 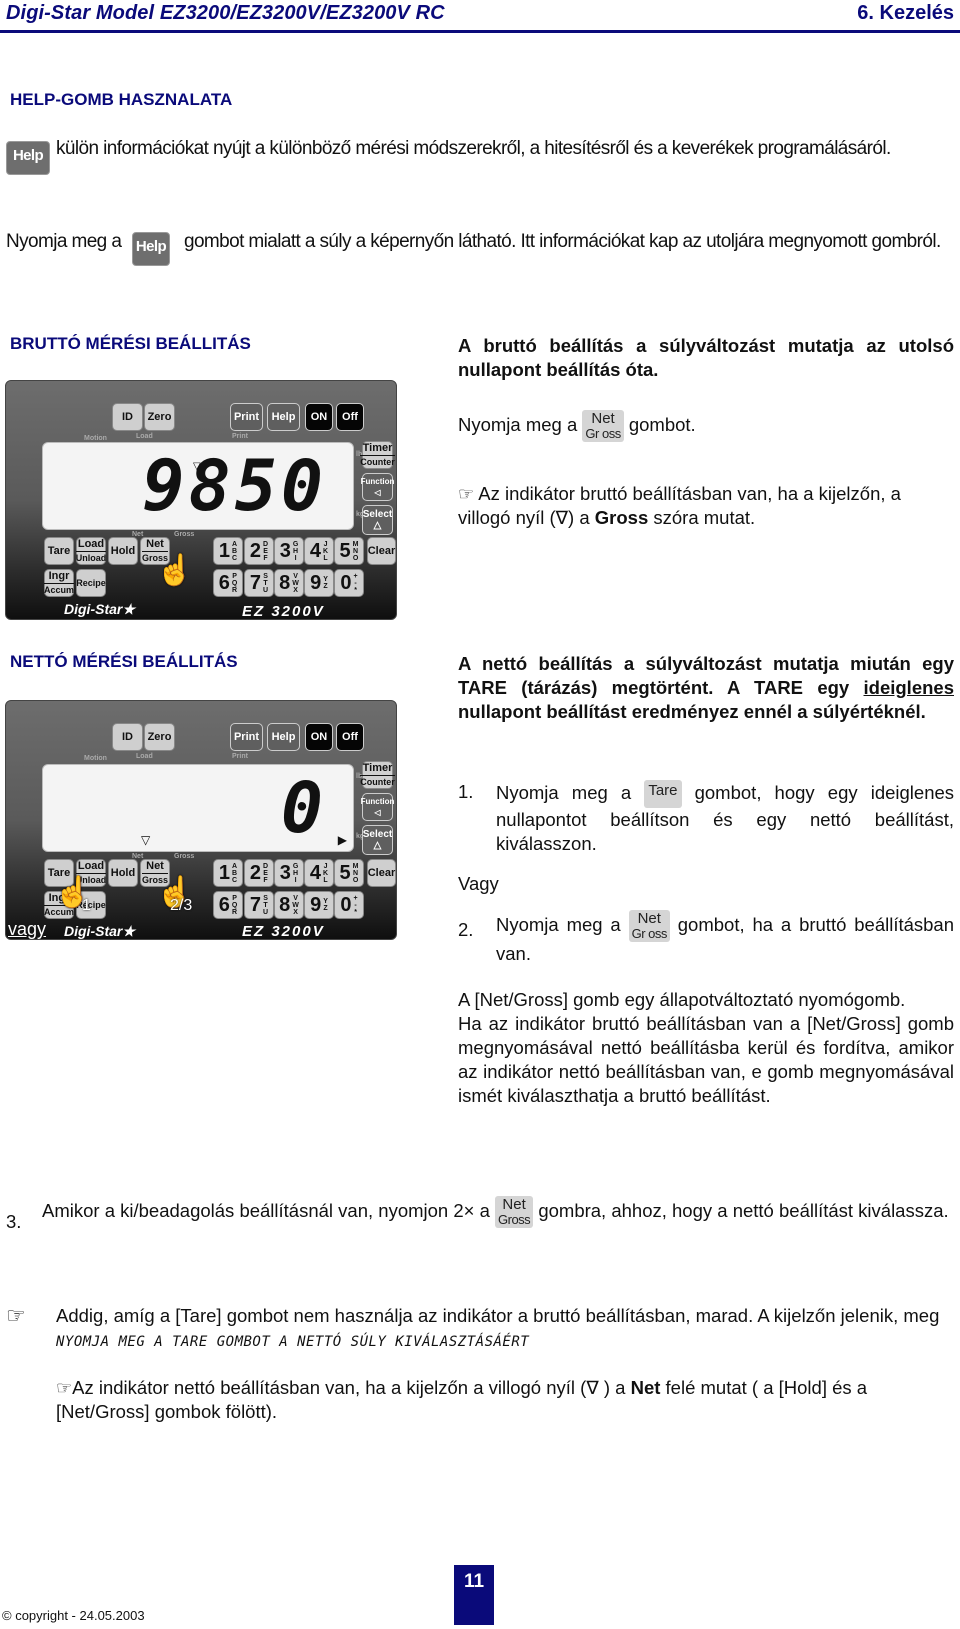 What do you see at coordinates (474, 1595) in the screenshot?
I see `page-number: 11` at bounding box center [474, 1595].